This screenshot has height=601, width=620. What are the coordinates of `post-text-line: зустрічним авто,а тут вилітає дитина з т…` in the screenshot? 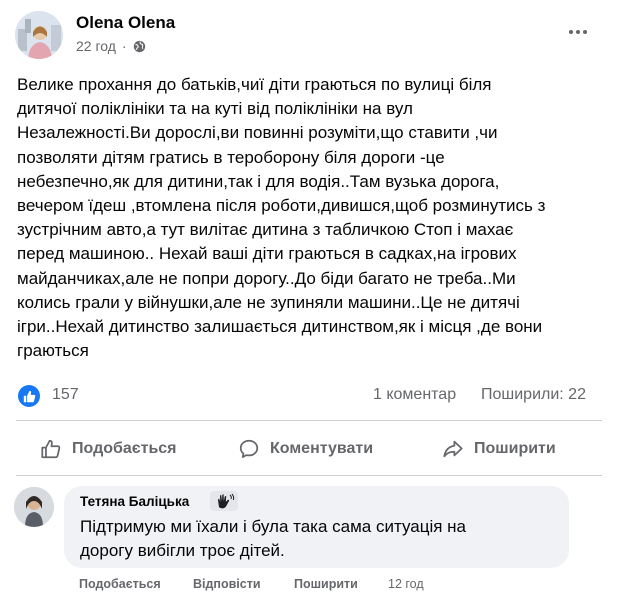 It's located at (265, 230).